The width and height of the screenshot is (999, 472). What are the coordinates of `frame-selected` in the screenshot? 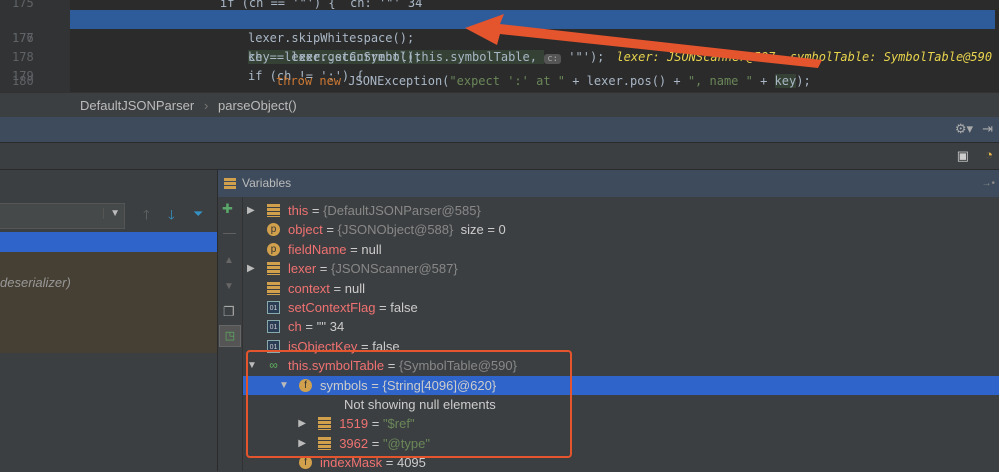 It's located at (108, 242).